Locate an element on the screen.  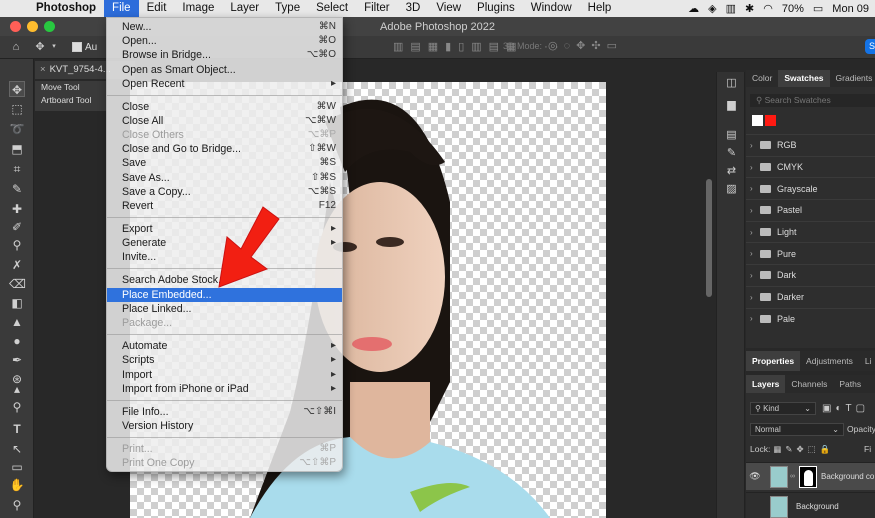
close-tab-icon: × is located at coordinates (43, 69).